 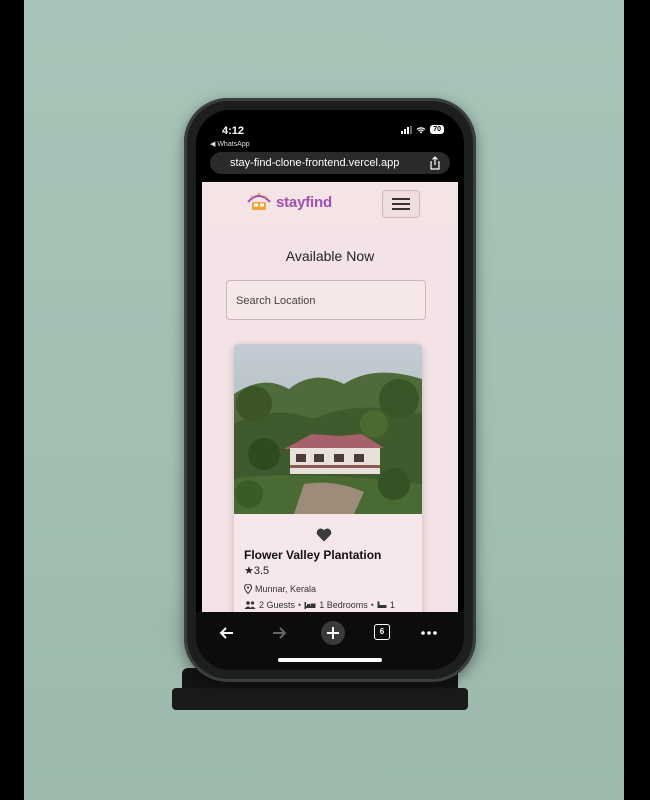 I want to click on bath-icon, so click(x=382, y=604).